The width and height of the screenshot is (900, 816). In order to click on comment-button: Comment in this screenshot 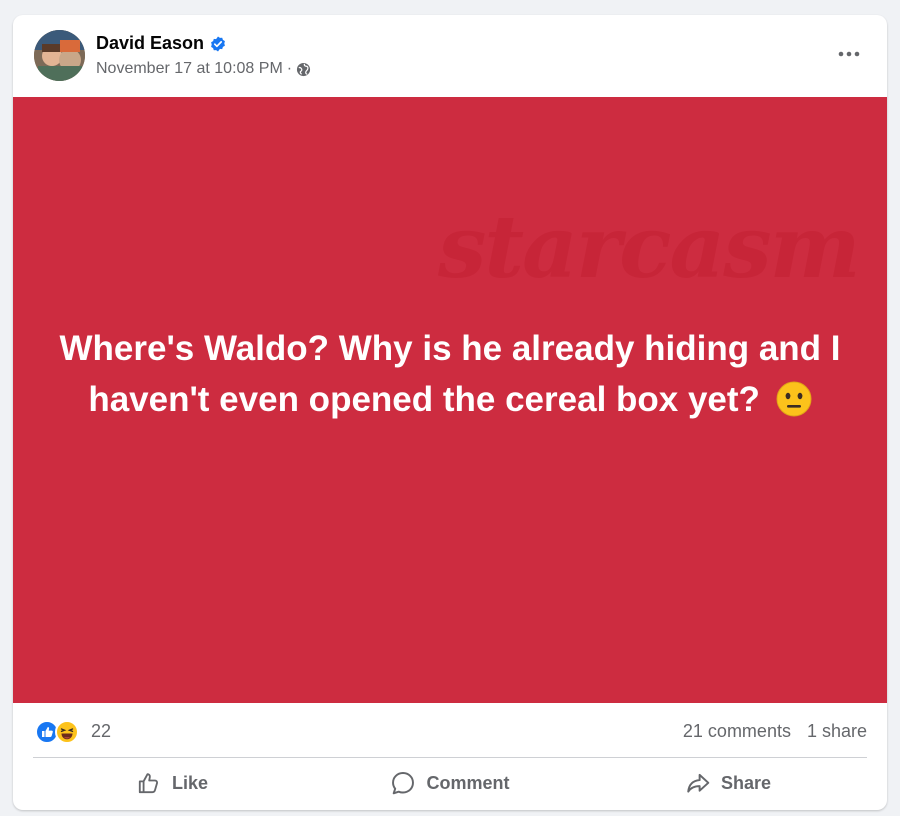, I will do `click(450, 783)`.